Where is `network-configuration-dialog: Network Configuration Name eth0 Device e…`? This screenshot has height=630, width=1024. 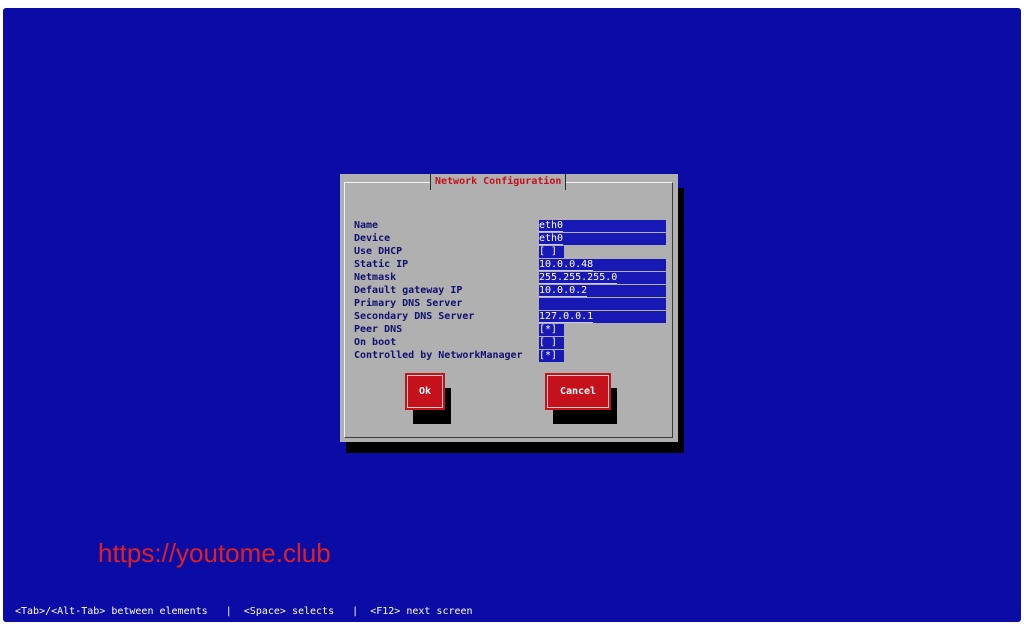 network-configuration-dialog: Network Configuration Name eth0 Device e… is located at coordinates (509, 308).